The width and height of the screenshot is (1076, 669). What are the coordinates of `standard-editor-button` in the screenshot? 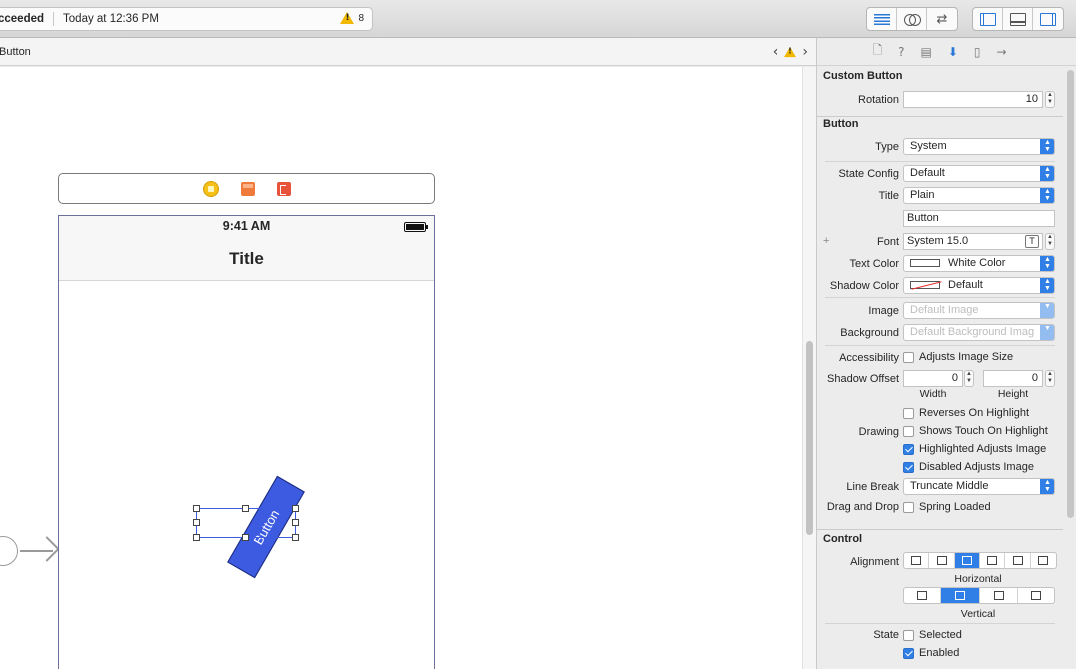 It's located at (882, 19).